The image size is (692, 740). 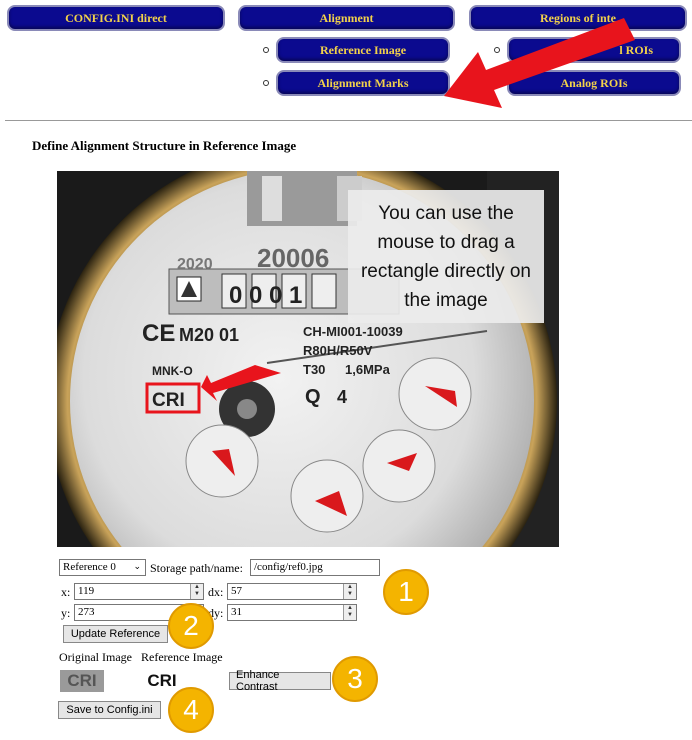 I want to click on x-label: x:, so click(x=66, y=592).